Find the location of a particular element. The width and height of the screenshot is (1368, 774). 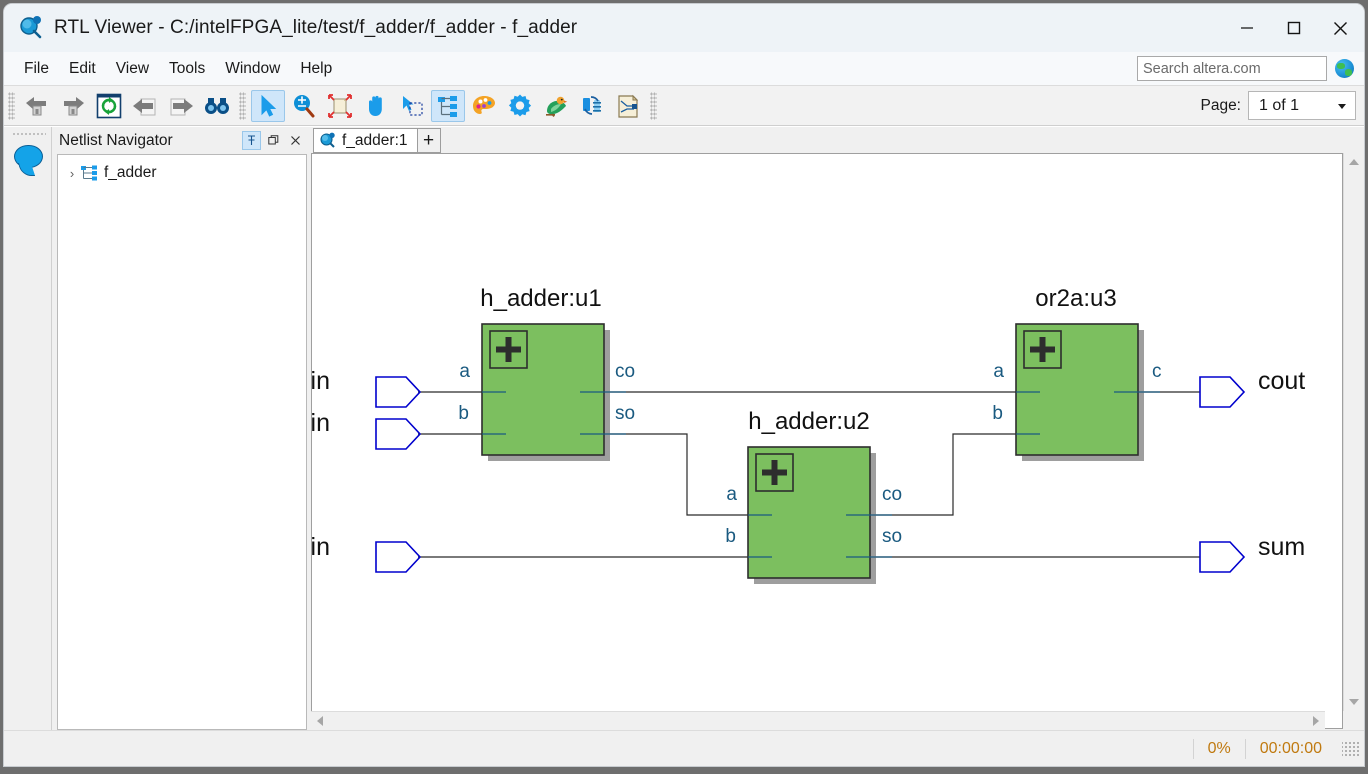

color-settings-button is located at coordinates (484, 106).